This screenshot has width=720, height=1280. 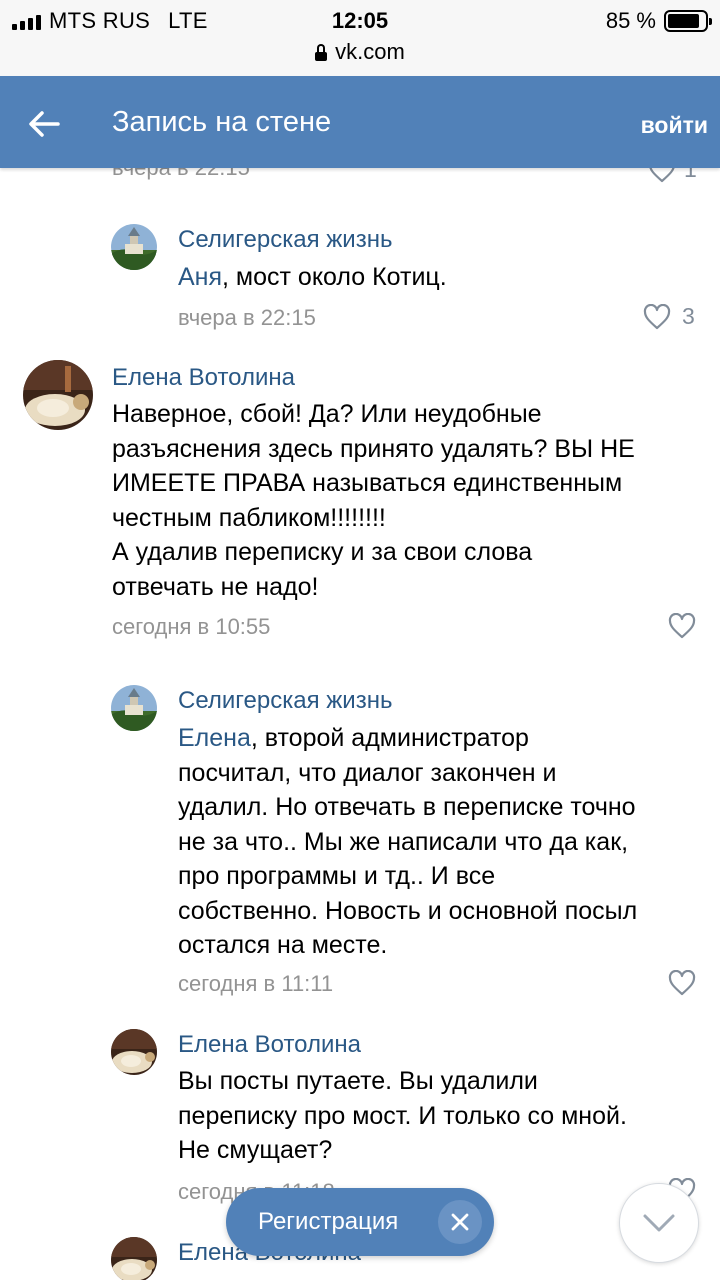 What do you see at coordinates (630, 20) in the screenshot?
I see `battery-percent: 85 %` at bounding box center [630, 20].